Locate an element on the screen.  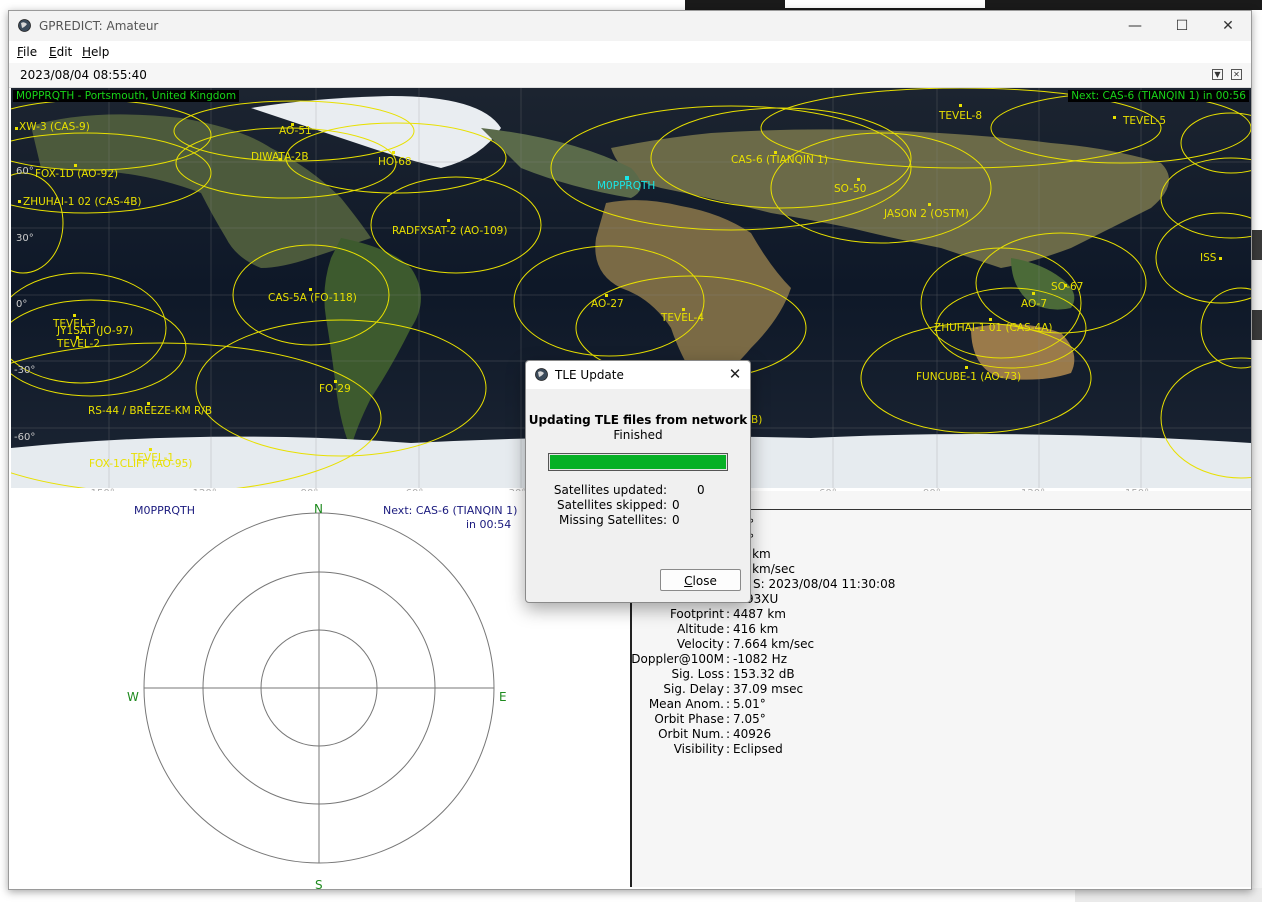
sat-label: RS-44 / BREEZE-KM R/B is located at coordinates (150, 411).